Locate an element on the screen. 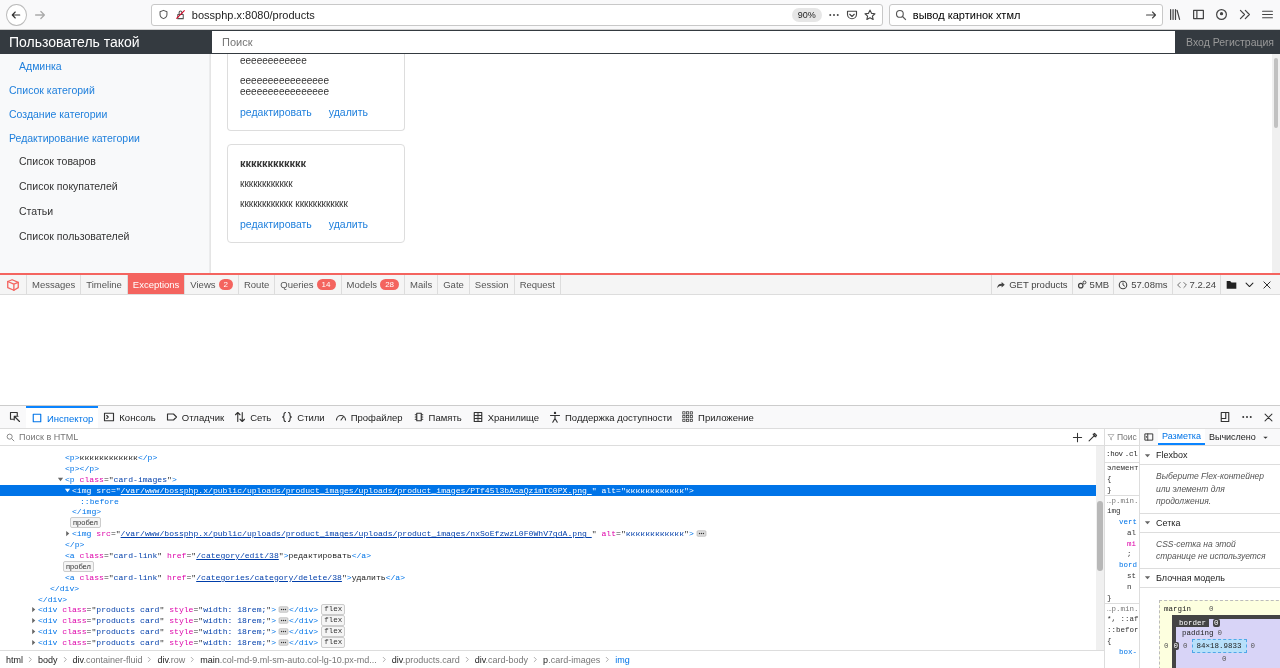 Image resolution: width=1280 pixels, height=668 pixels. panel-tab: Разметка is located at coordinates (1181, 437).